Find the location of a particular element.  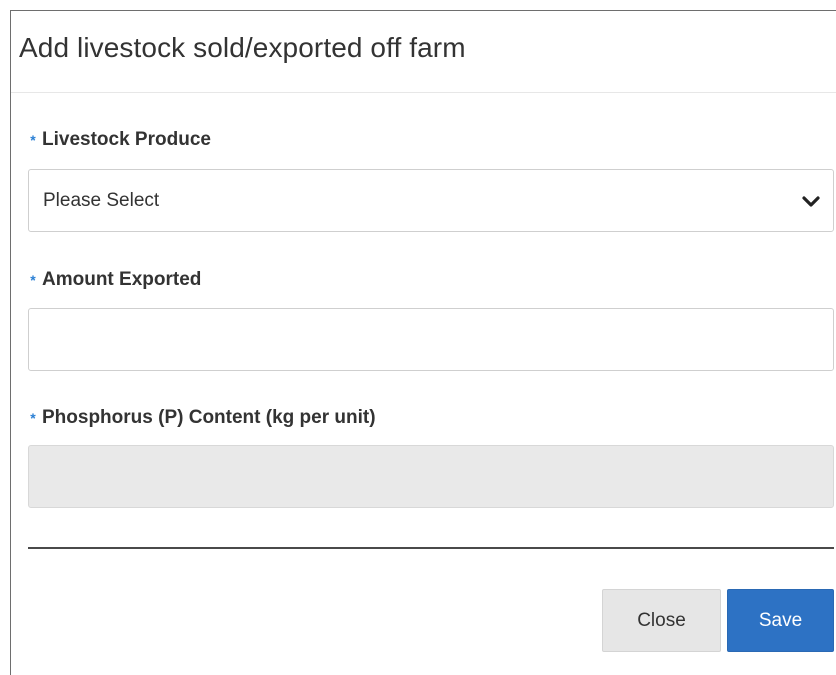

livestock-produce-select: Please Select is located at coordinates (431, 200).